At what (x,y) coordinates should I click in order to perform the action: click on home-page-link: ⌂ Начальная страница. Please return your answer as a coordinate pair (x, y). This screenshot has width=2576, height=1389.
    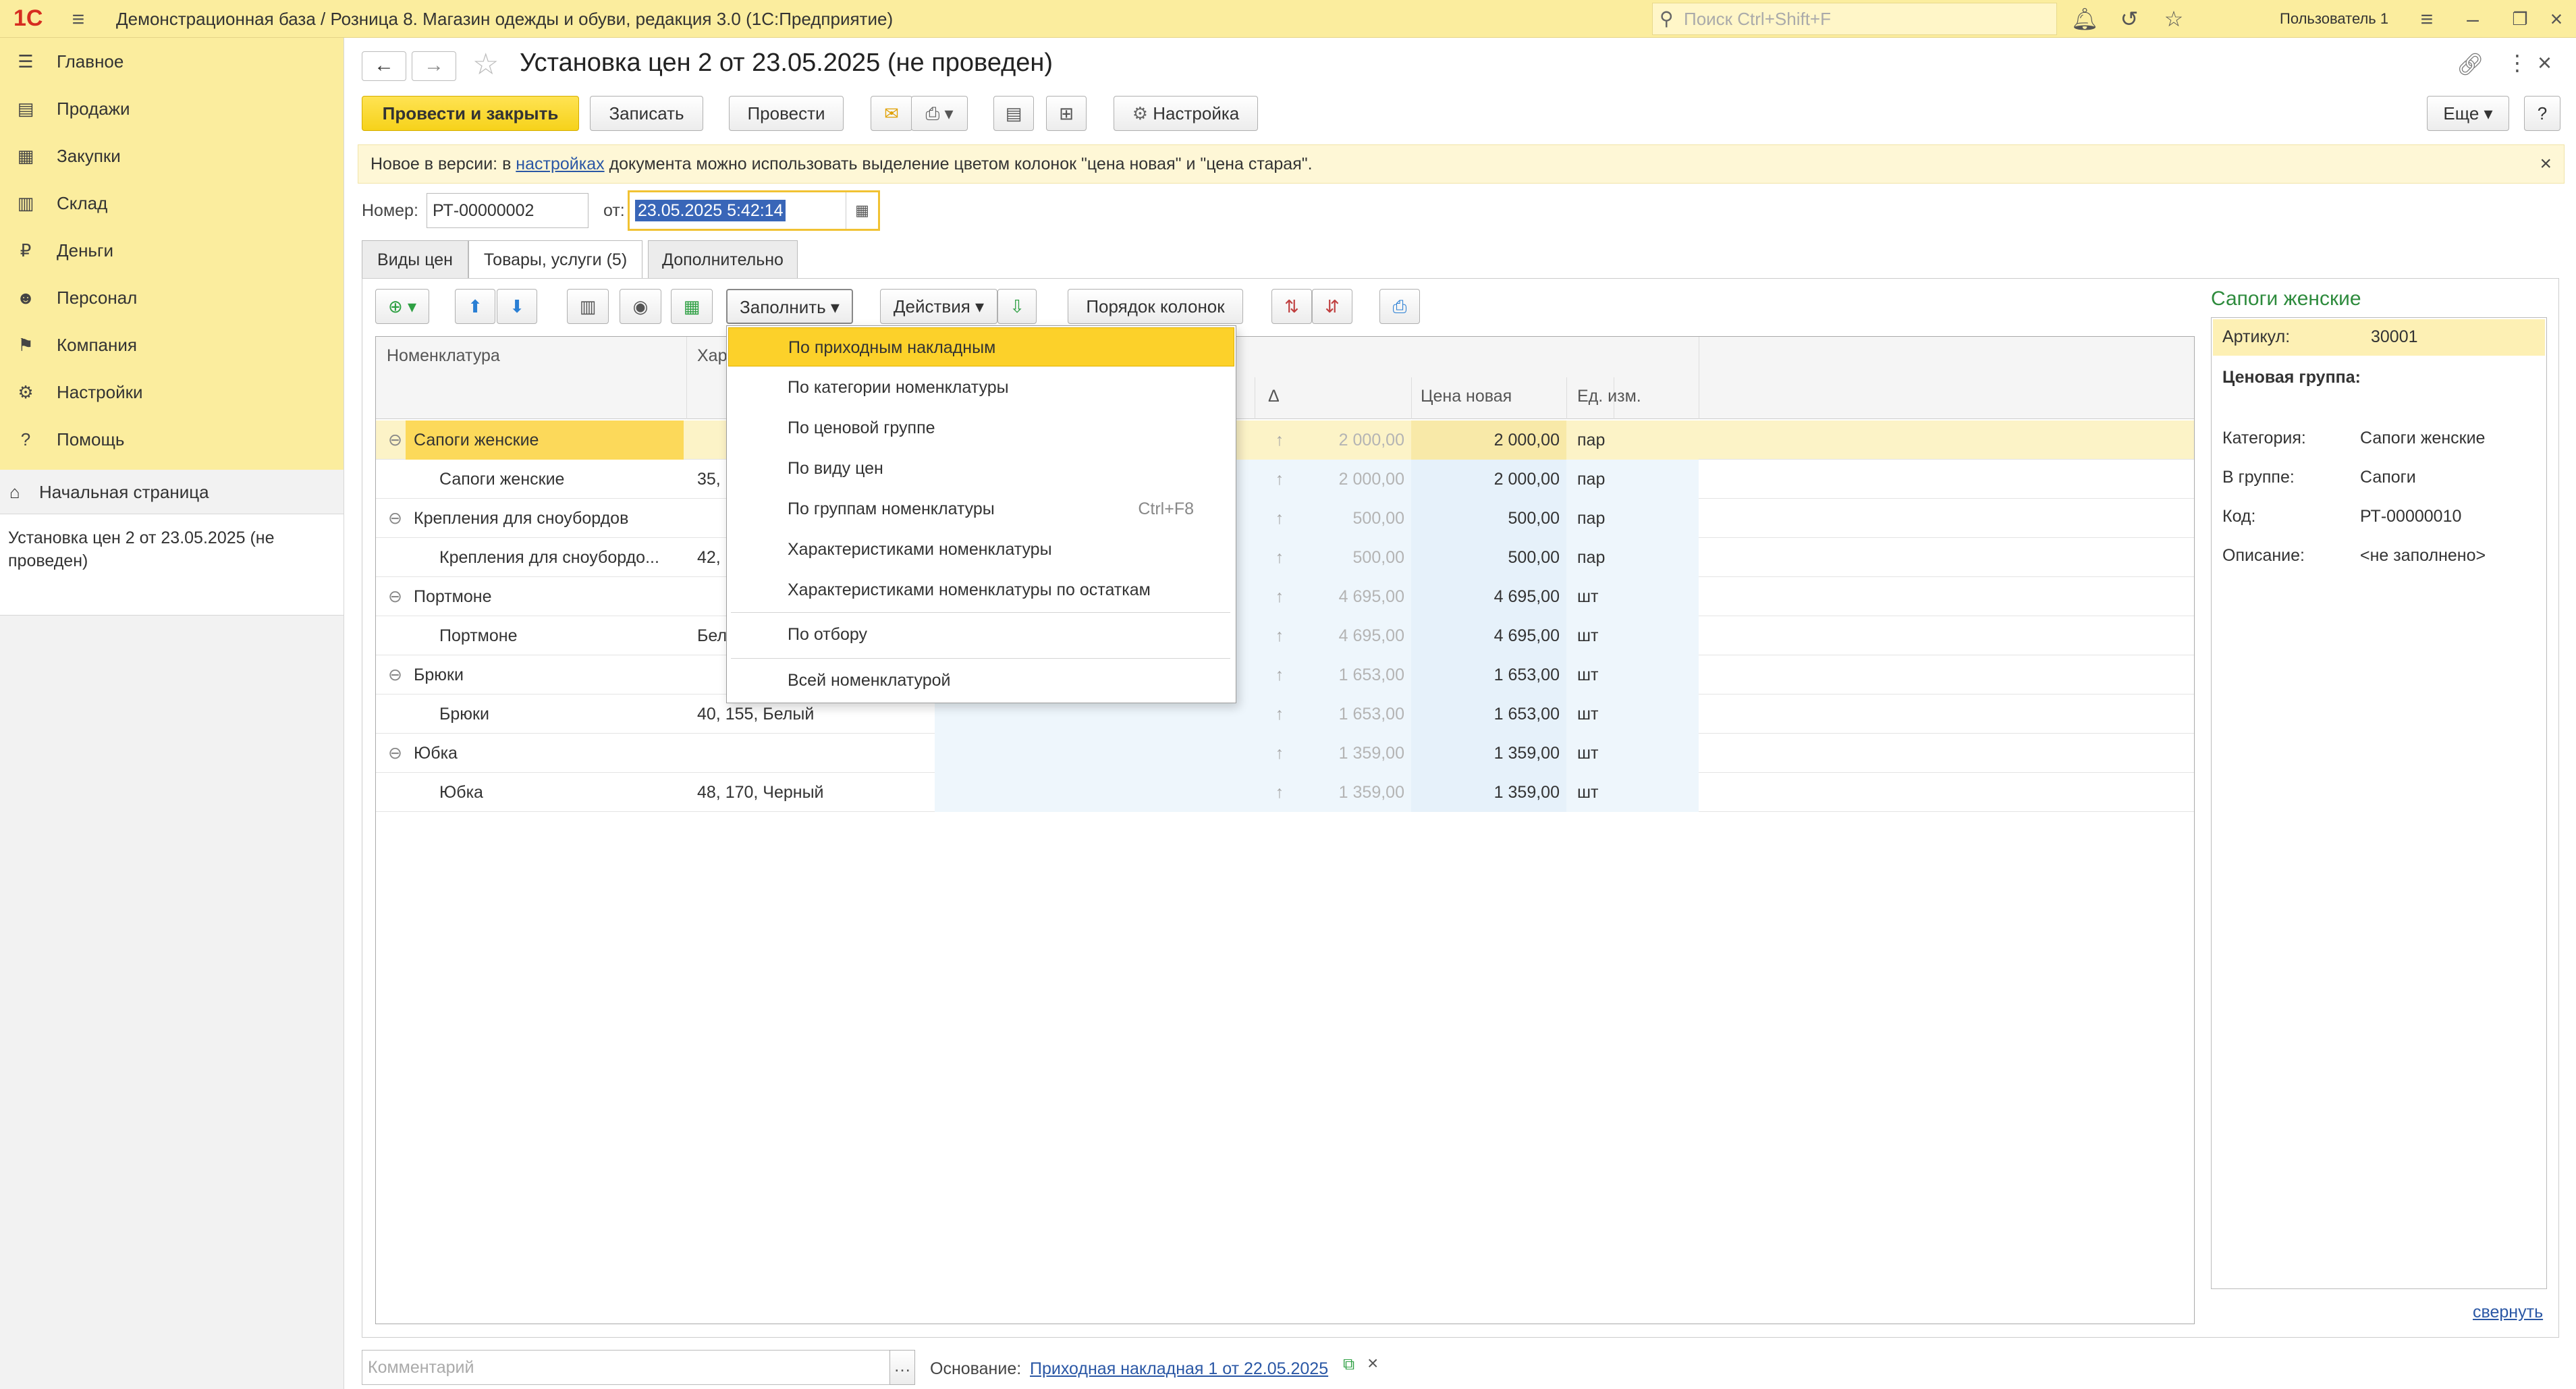
    Looking at the image, I should click on (172, 492).